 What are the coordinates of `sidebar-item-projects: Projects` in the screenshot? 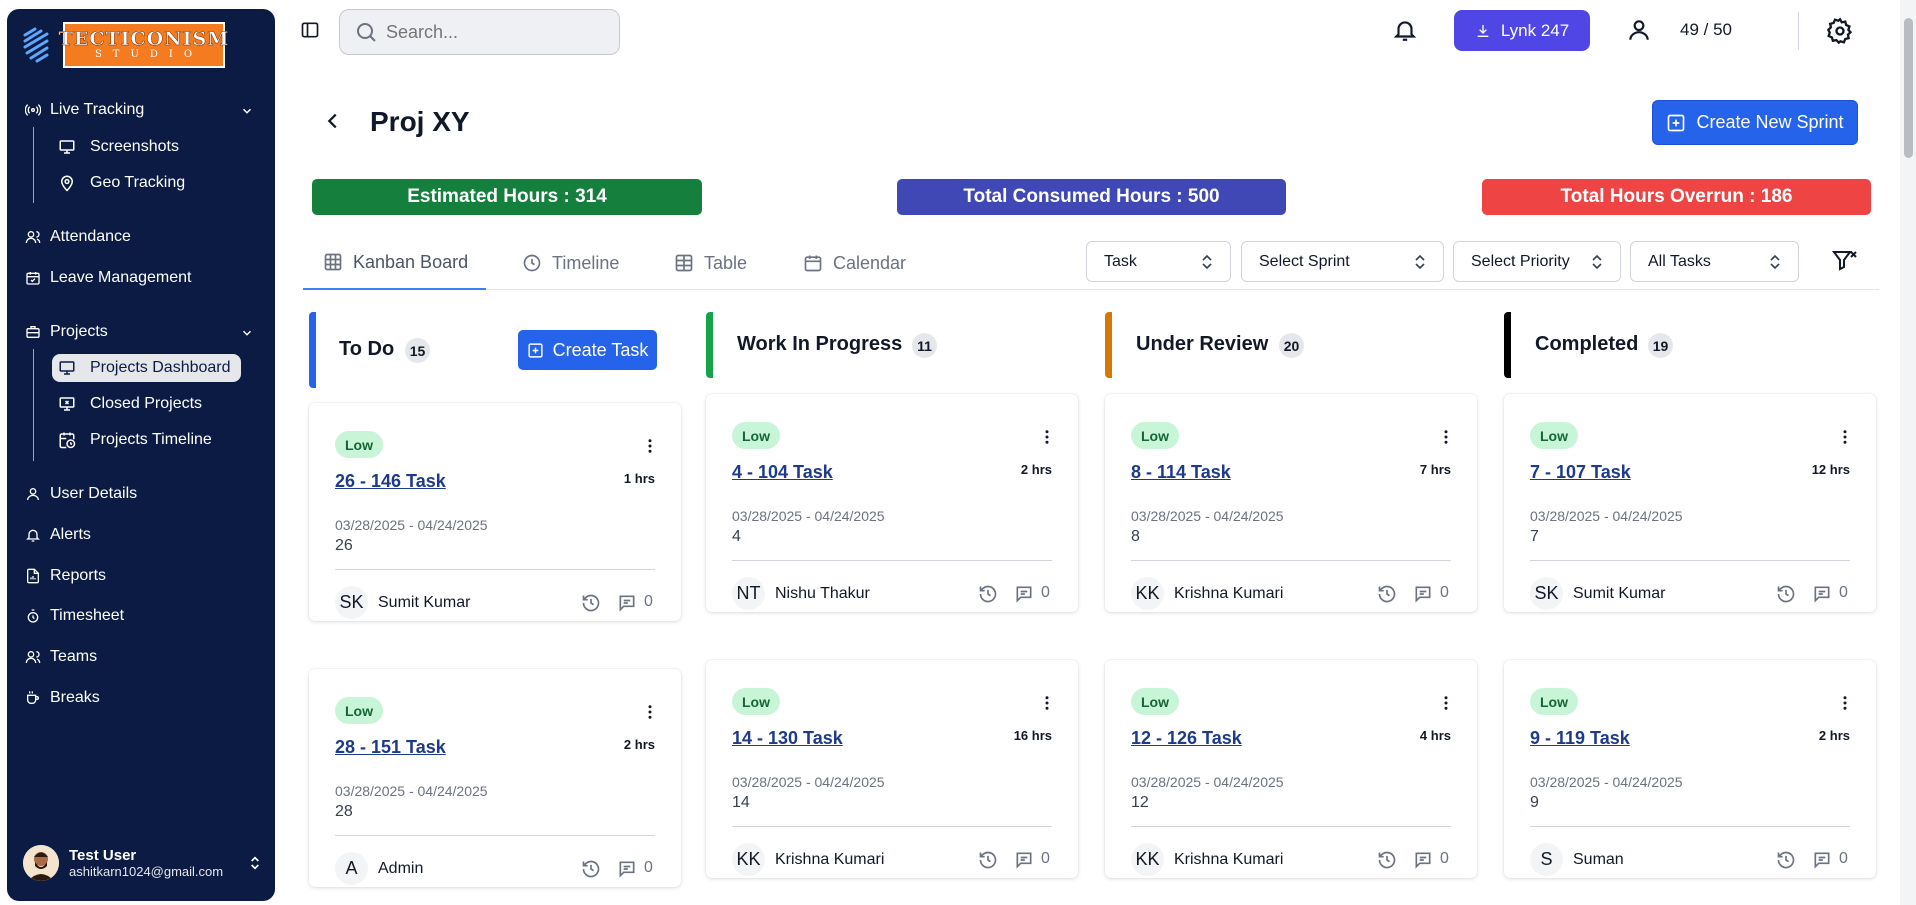 It's located at (66, 332).